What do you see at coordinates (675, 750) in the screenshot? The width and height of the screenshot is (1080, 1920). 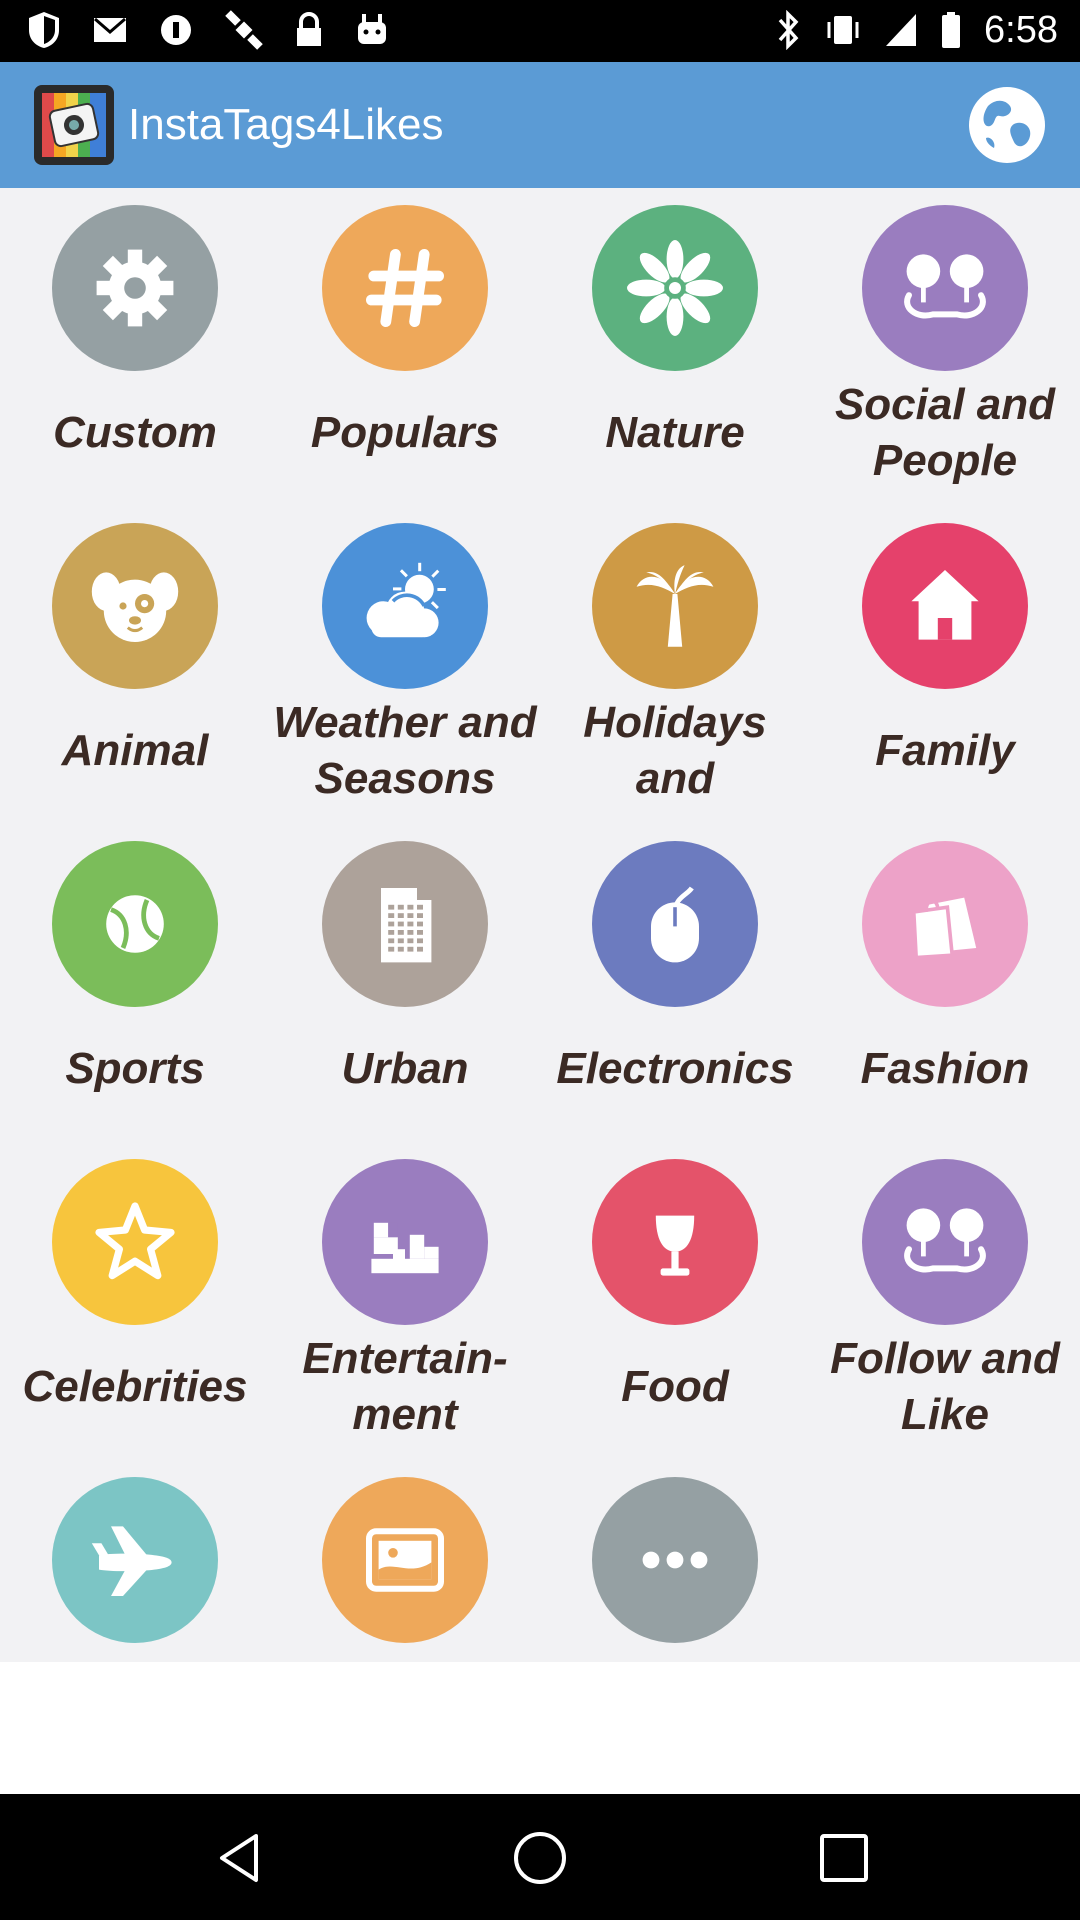 I see `category-label: Holidays and` at bounding box center [675, 750].